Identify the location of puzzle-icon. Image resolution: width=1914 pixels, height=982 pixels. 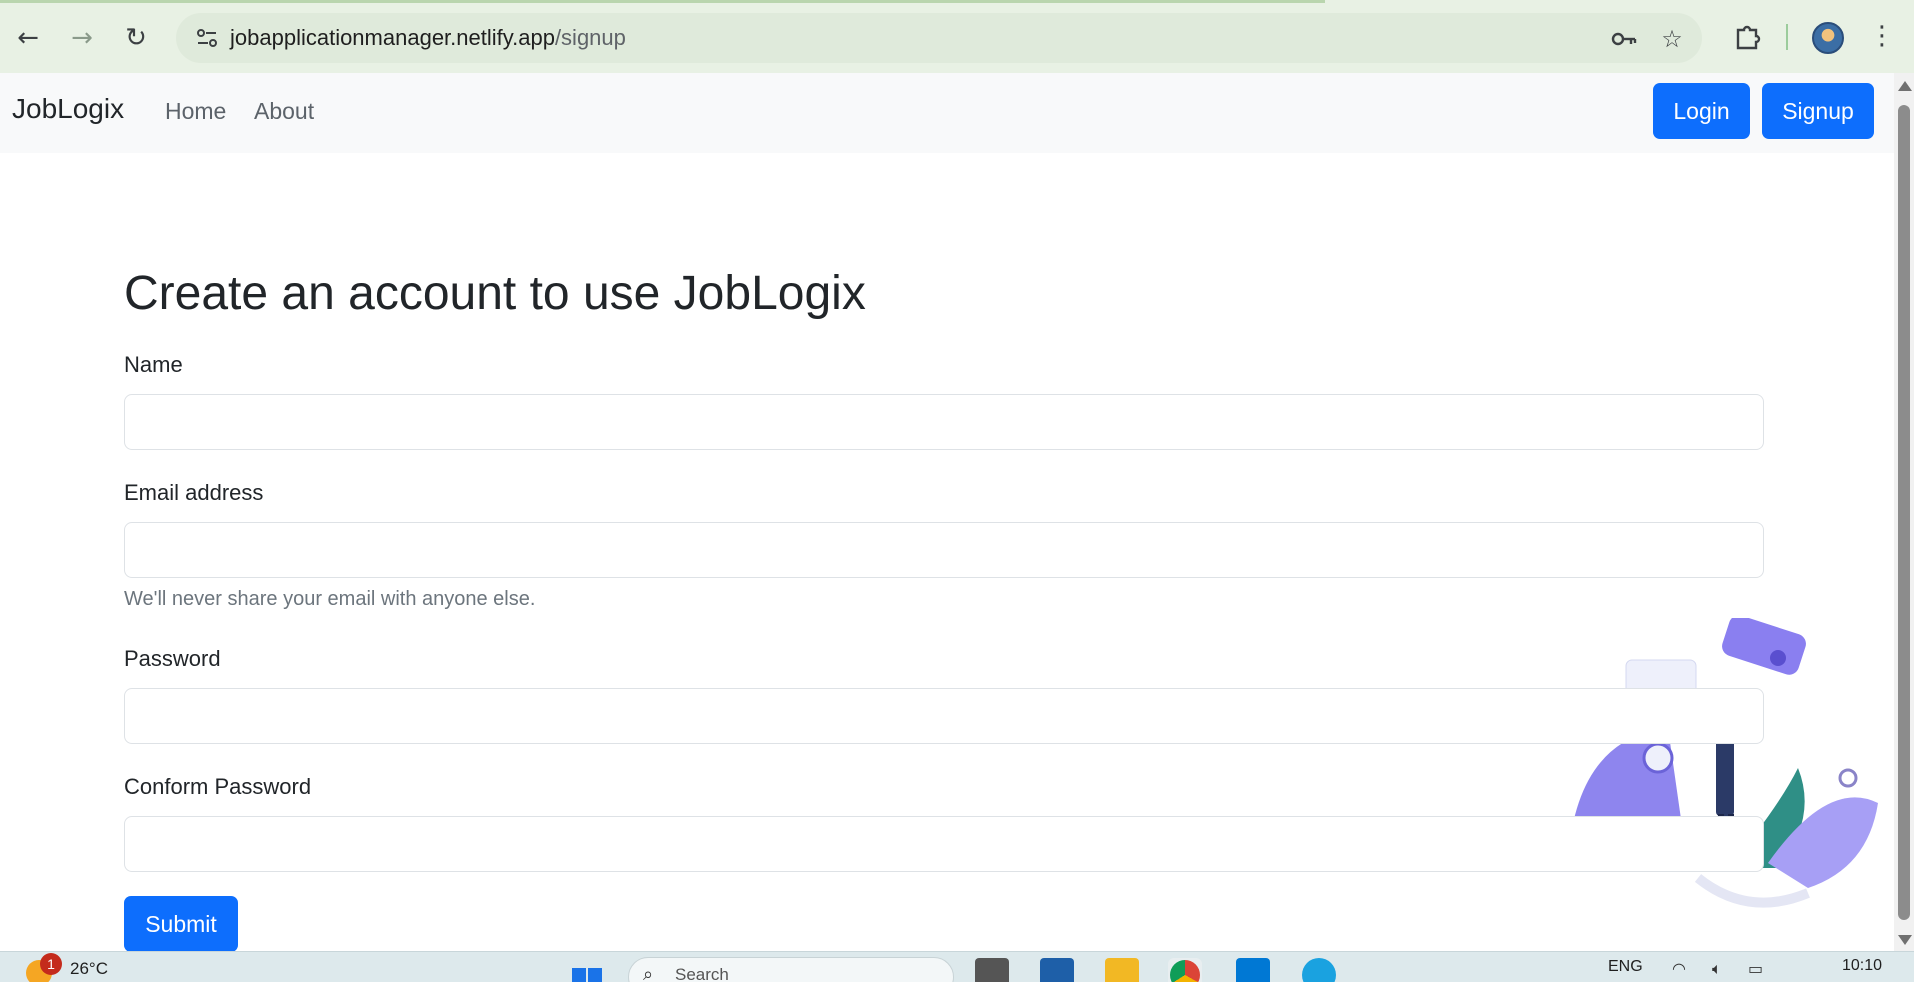
(1748, 36).